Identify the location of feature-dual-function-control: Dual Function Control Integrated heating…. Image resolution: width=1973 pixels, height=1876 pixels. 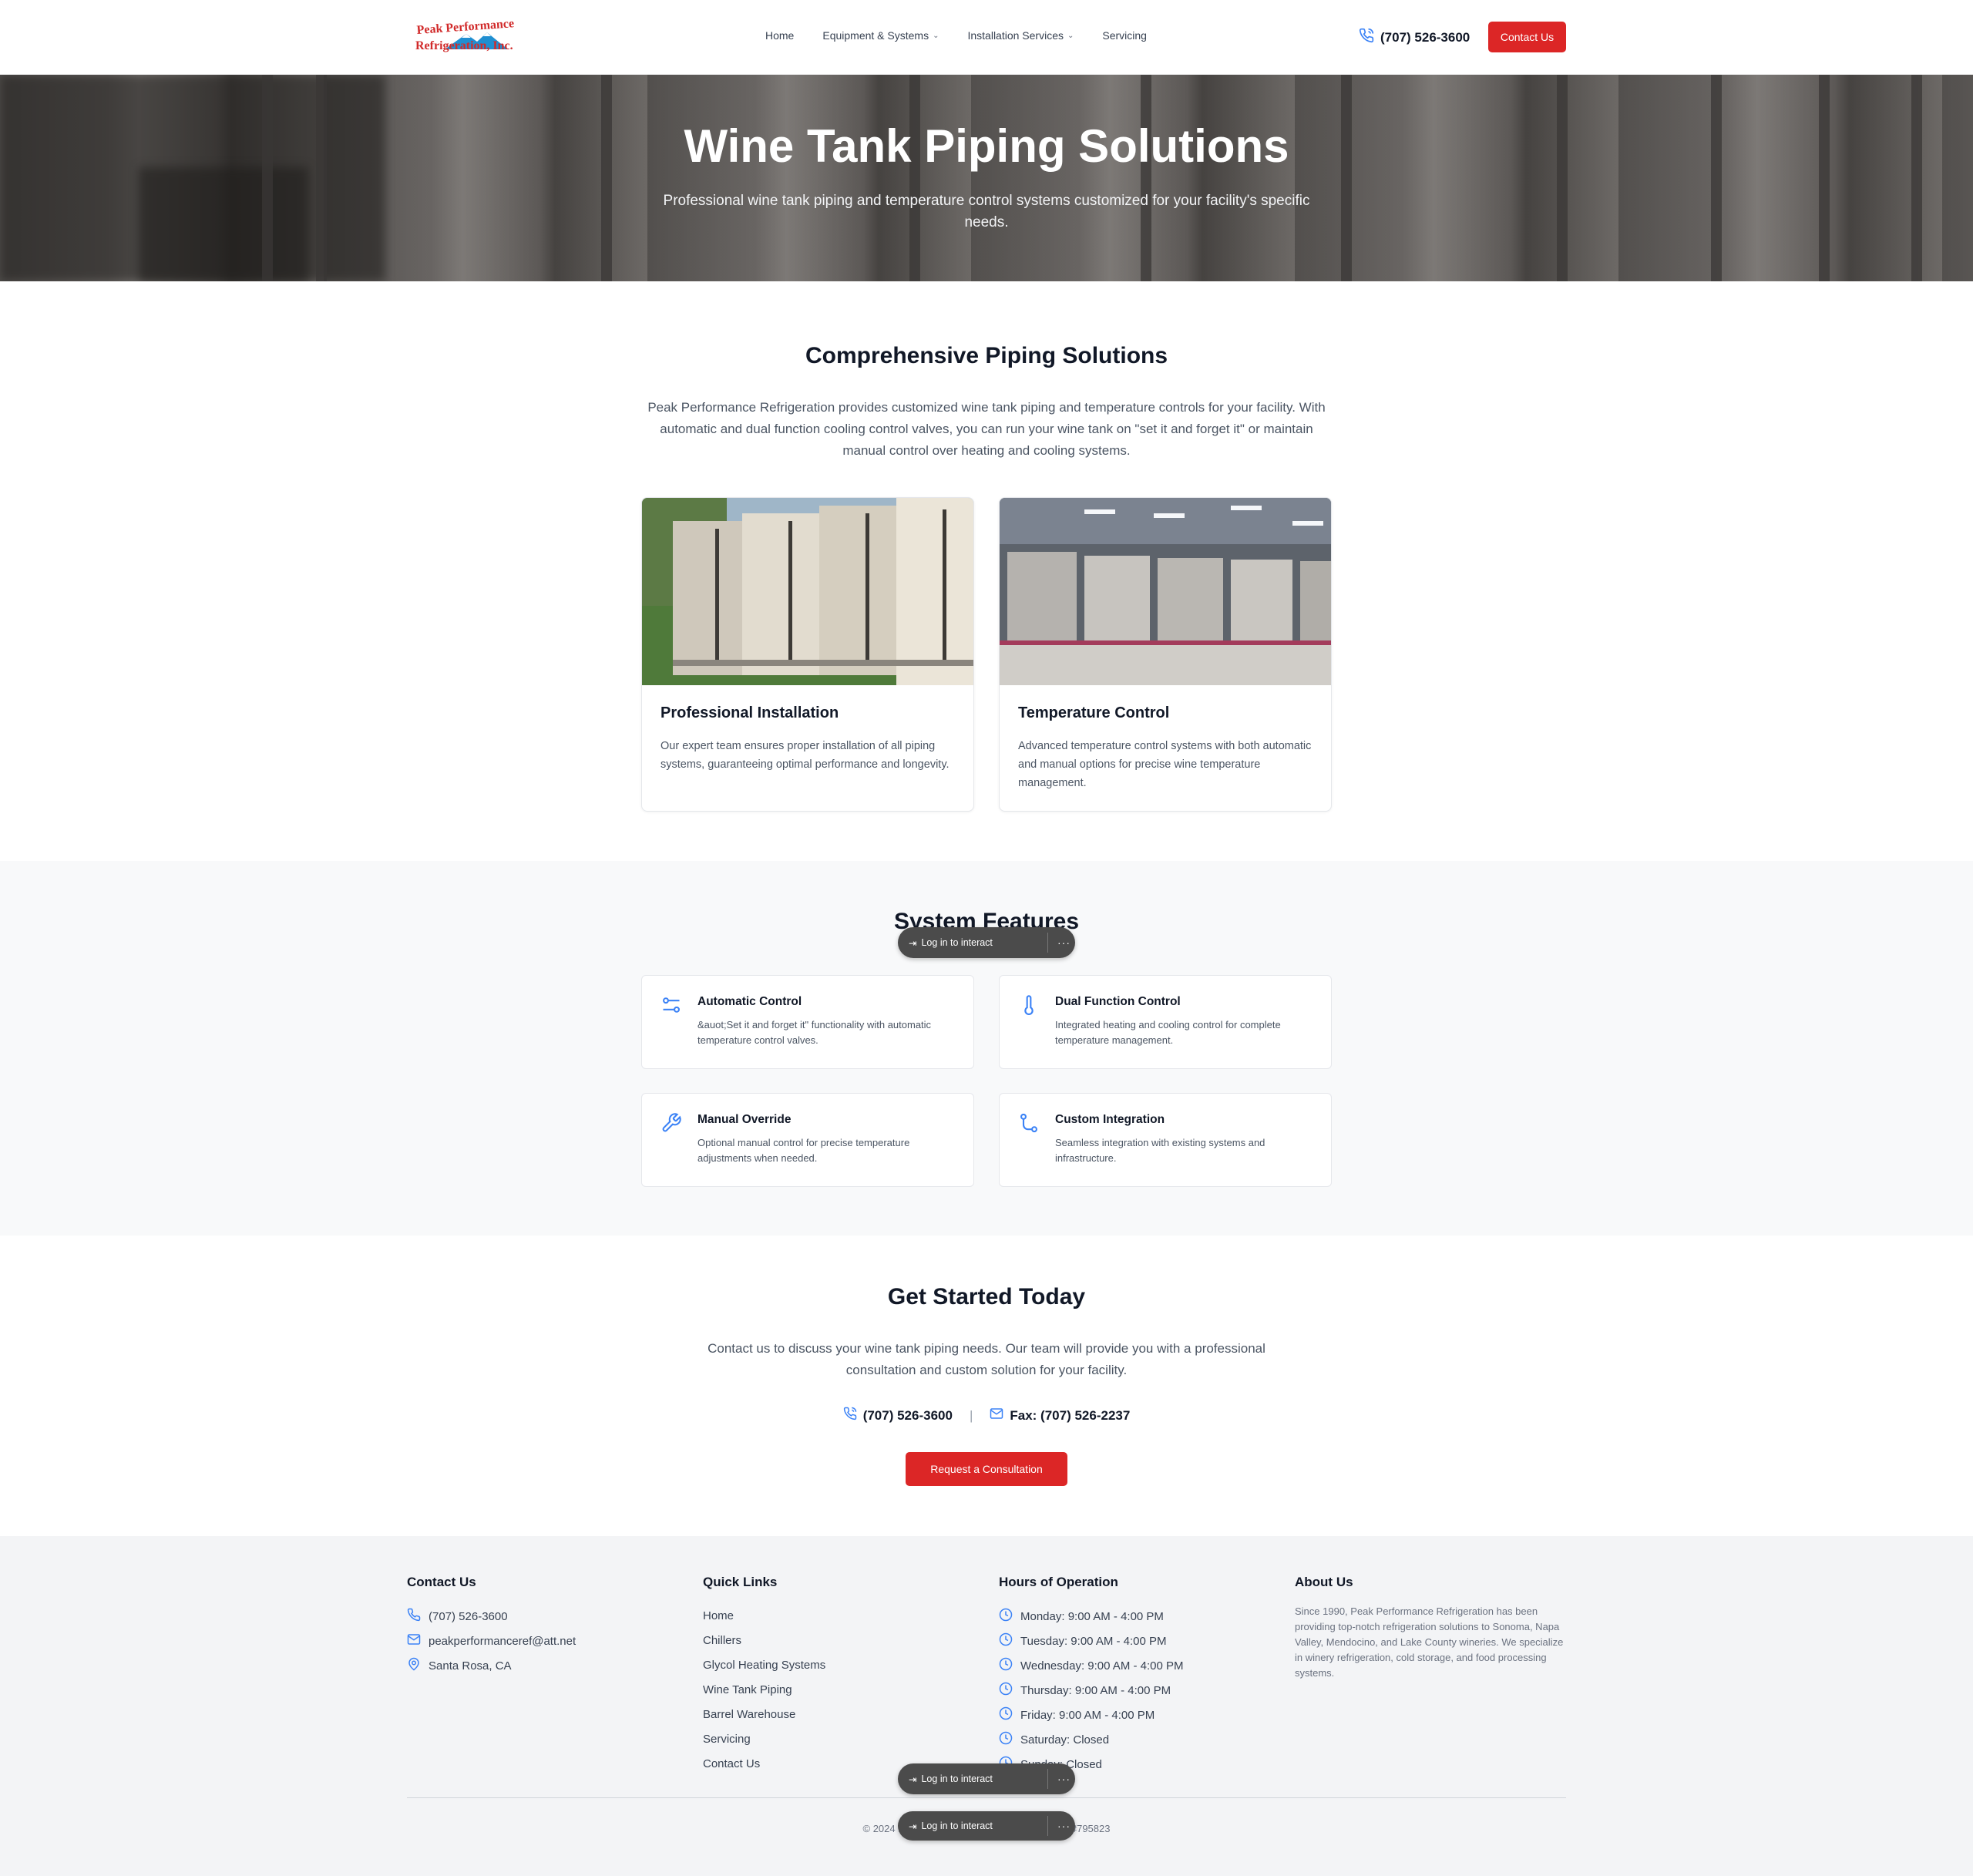
(1165, 1022).